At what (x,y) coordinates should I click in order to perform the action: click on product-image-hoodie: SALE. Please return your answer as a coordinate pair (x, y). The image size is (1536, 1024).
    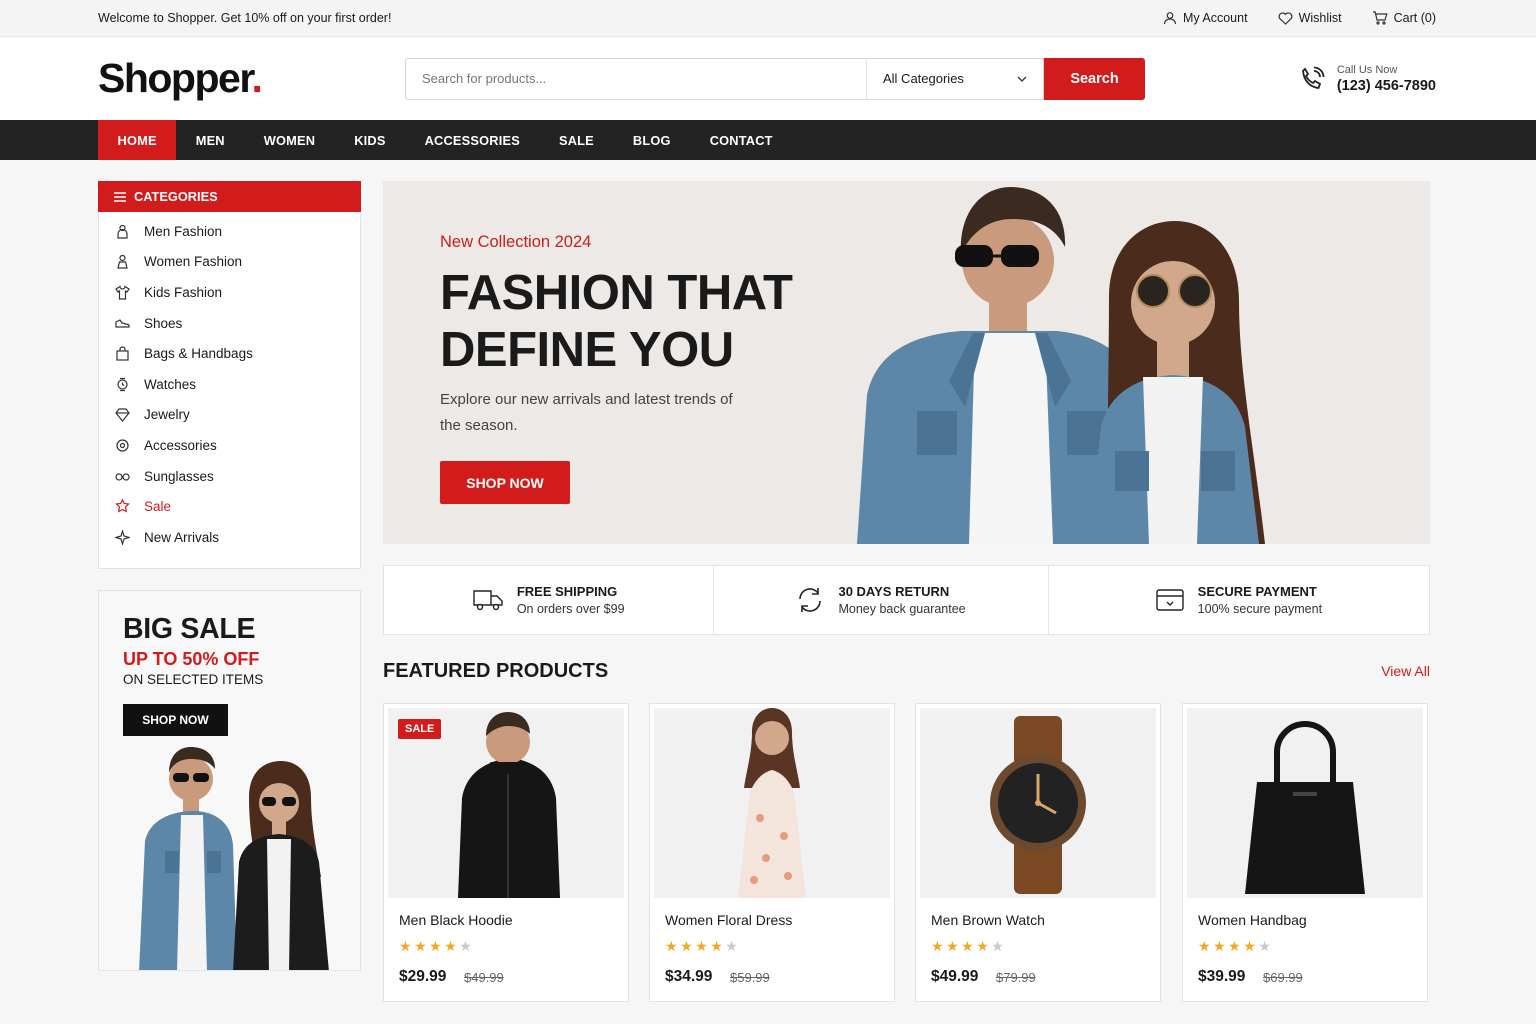
    Looking at the image, I should click on (506, 803).